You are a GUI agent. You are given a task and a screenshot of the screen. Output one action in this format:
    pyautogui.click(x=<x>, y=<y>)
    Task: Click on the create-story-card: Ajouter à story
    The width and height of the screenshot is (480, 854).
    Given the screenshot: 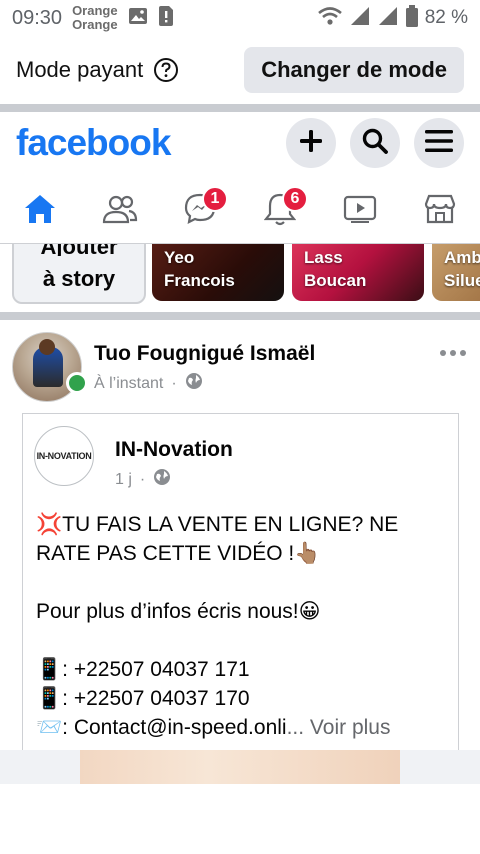 What is the action you would take?
    pyautogui.click(x=79, y=274)
    